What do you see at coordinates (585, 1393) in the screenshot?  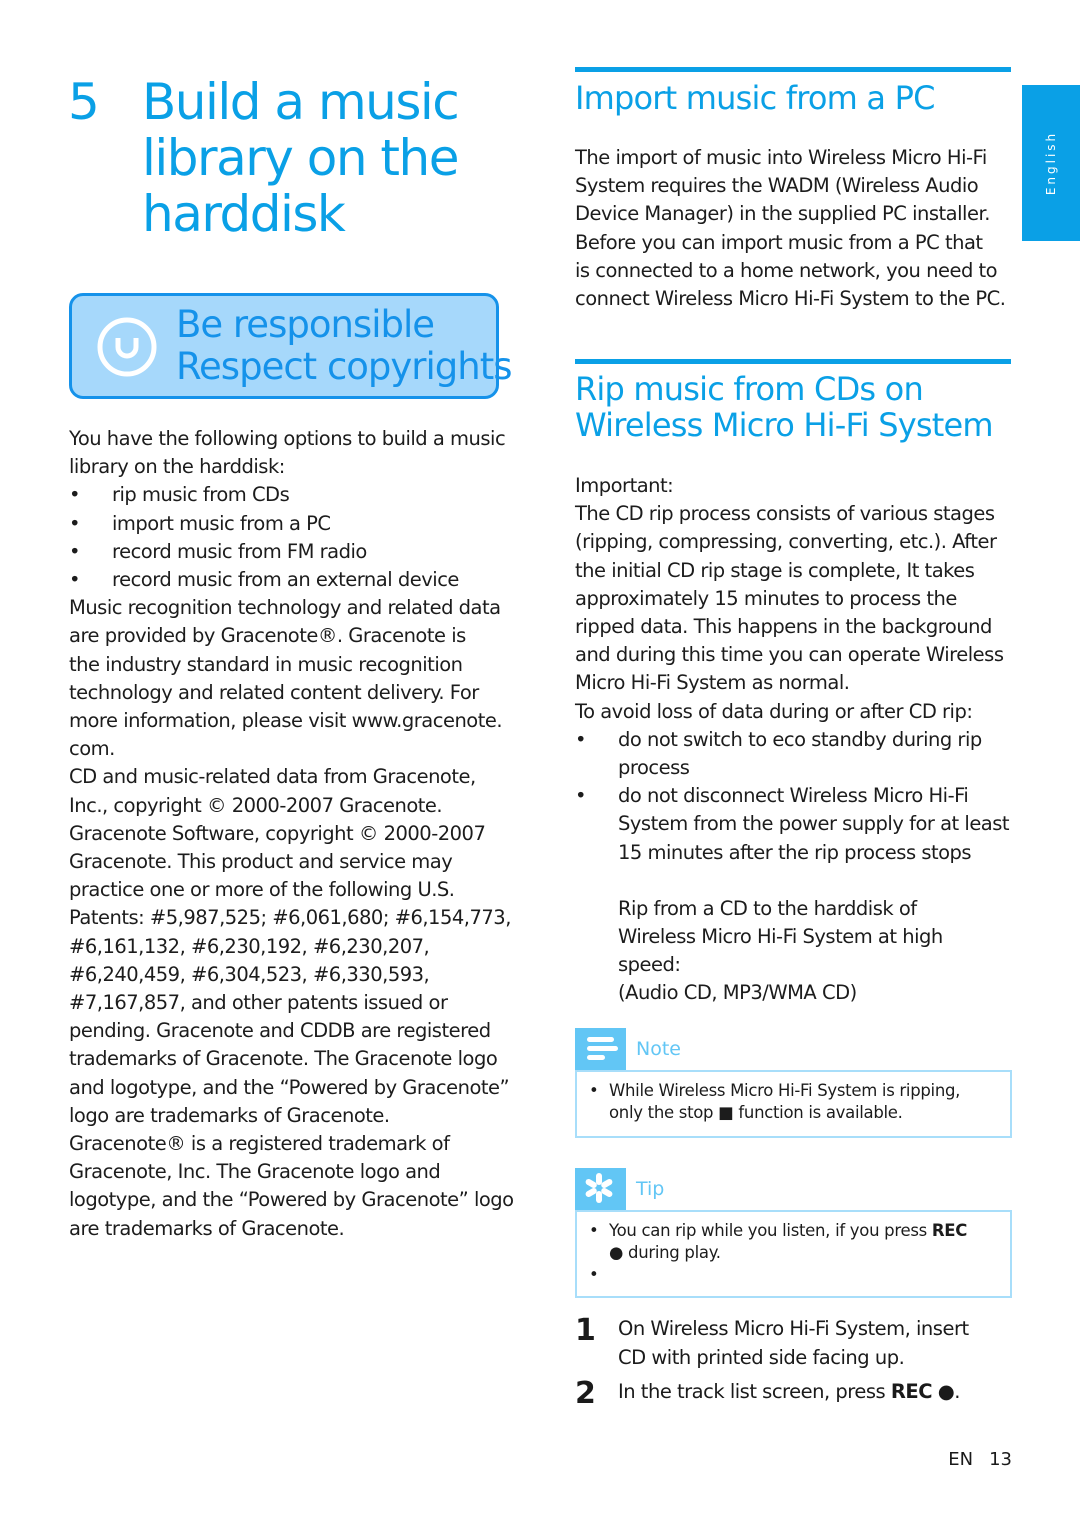 I see `step-number: 2` at bounding box center [585, 1393].